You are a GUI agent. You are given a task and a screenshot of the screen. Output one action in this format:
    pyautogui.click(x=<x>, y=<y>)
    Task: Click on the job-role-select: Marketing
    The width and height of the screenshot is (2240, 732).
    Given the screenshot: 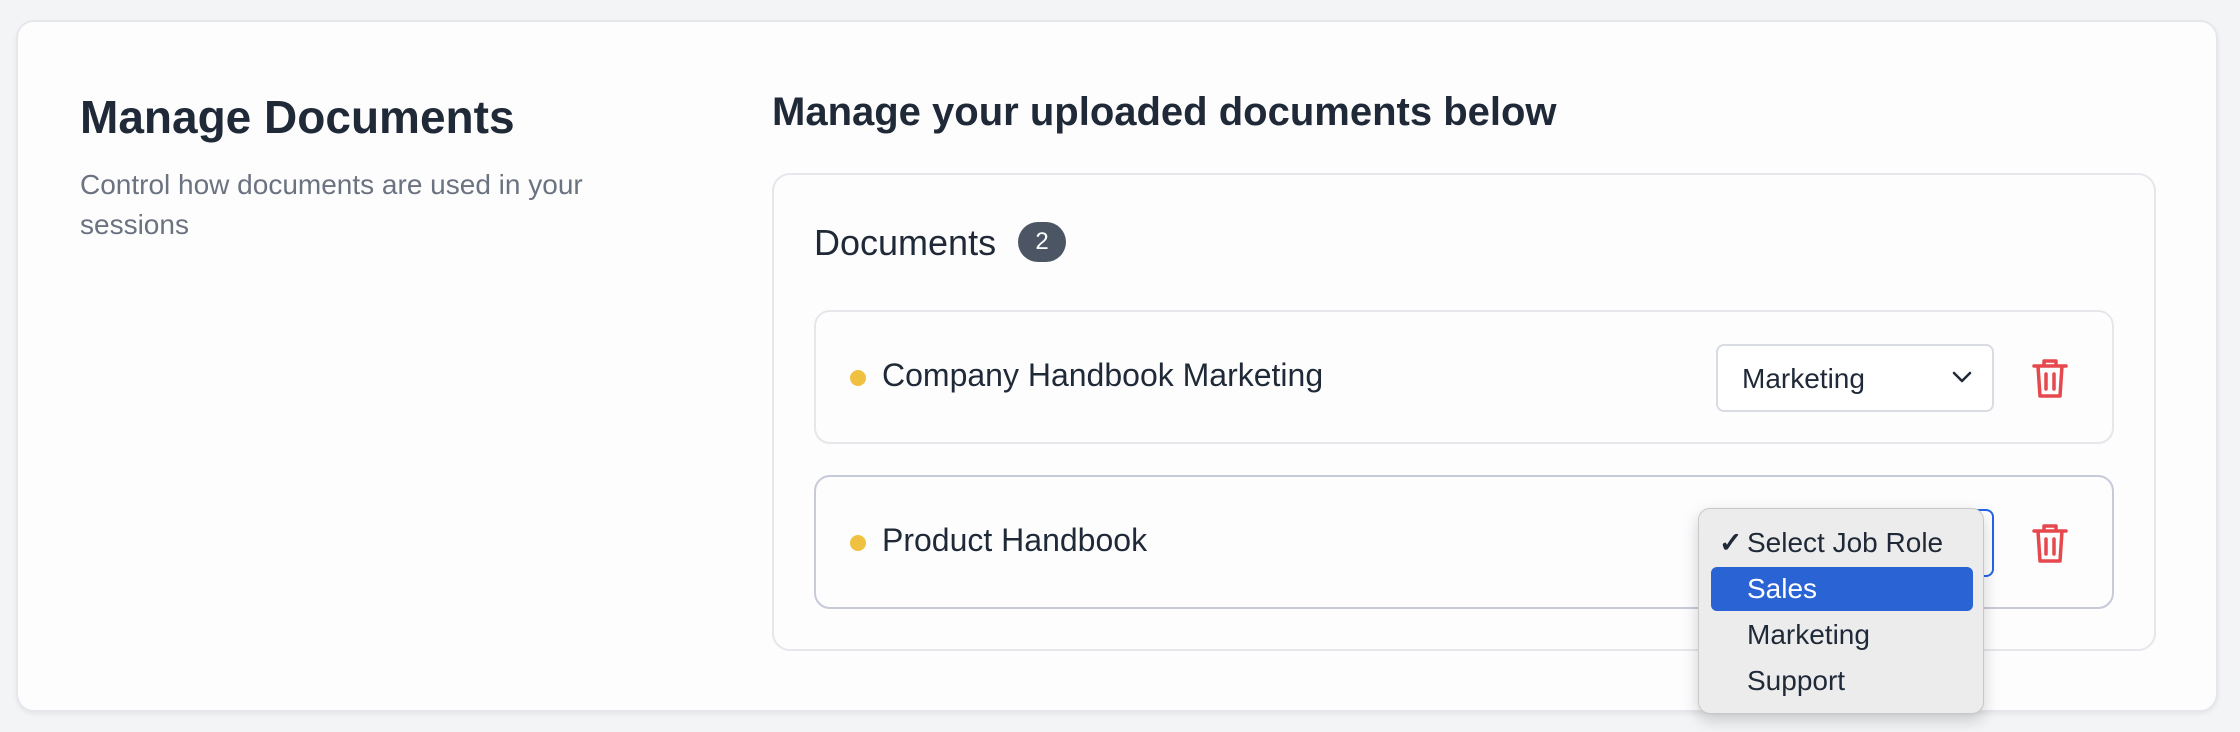 What is the action you would take?
    pyautogui.click(x=1855, y=378)
    